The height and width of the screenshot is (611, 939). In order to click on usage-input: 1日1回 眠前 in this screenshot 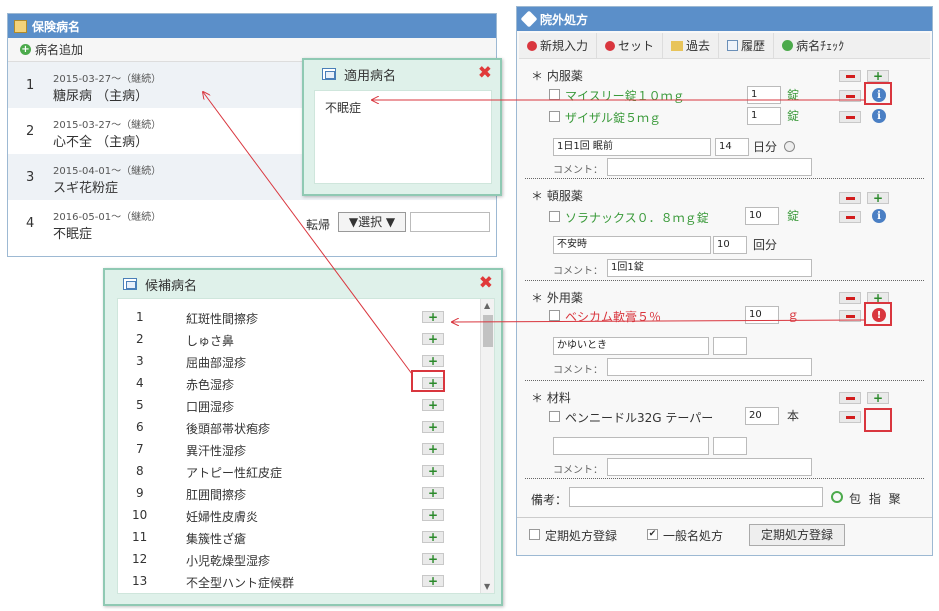, I will do `click(632, 147)`.